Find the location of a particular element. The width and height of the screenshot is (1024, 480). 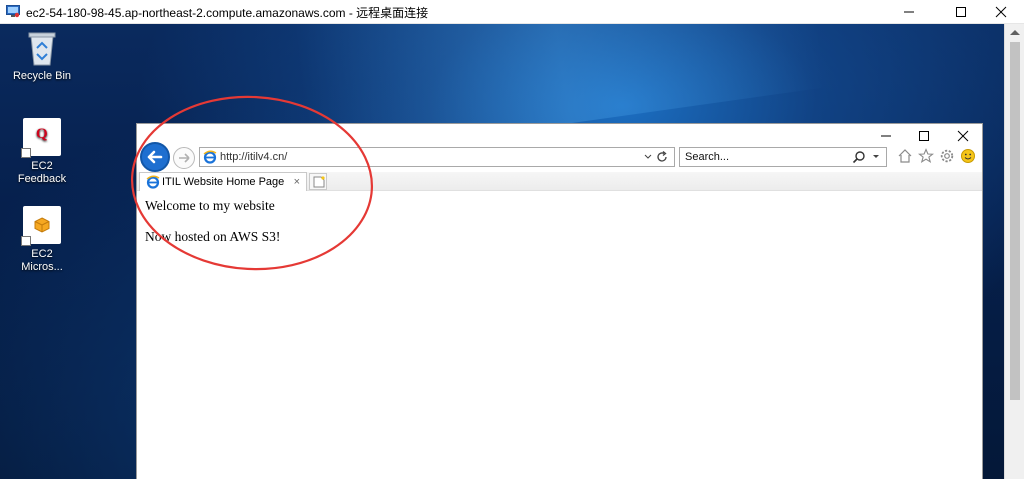

back-button is located at coordinates (155, 157).